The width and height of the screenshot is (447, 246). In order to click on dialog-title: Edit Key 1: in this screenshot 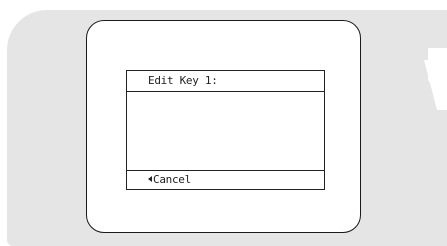, I will do `click(225, 81)`.